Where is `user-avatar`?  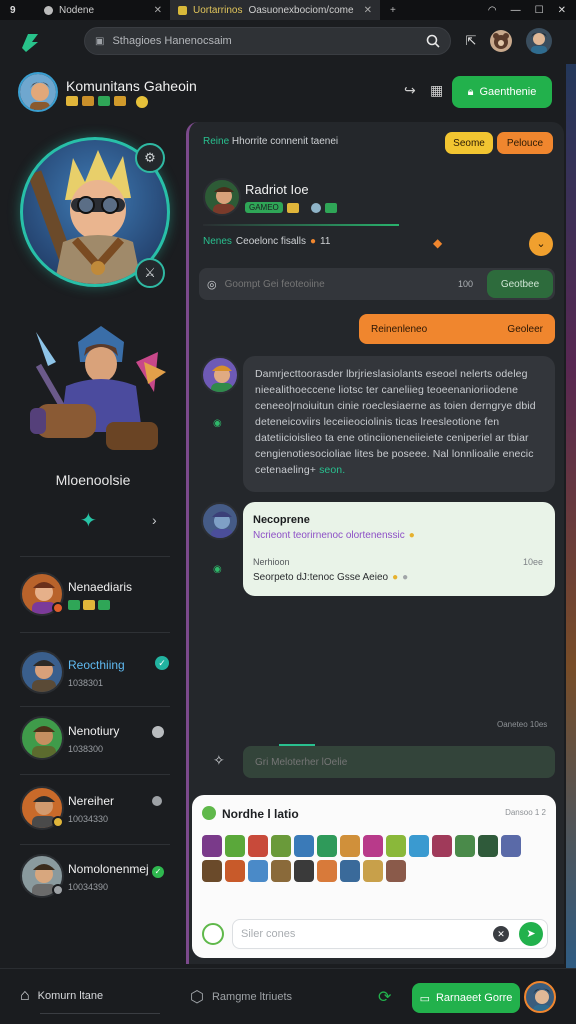
user-avatar is located at coordinates (539, 41).